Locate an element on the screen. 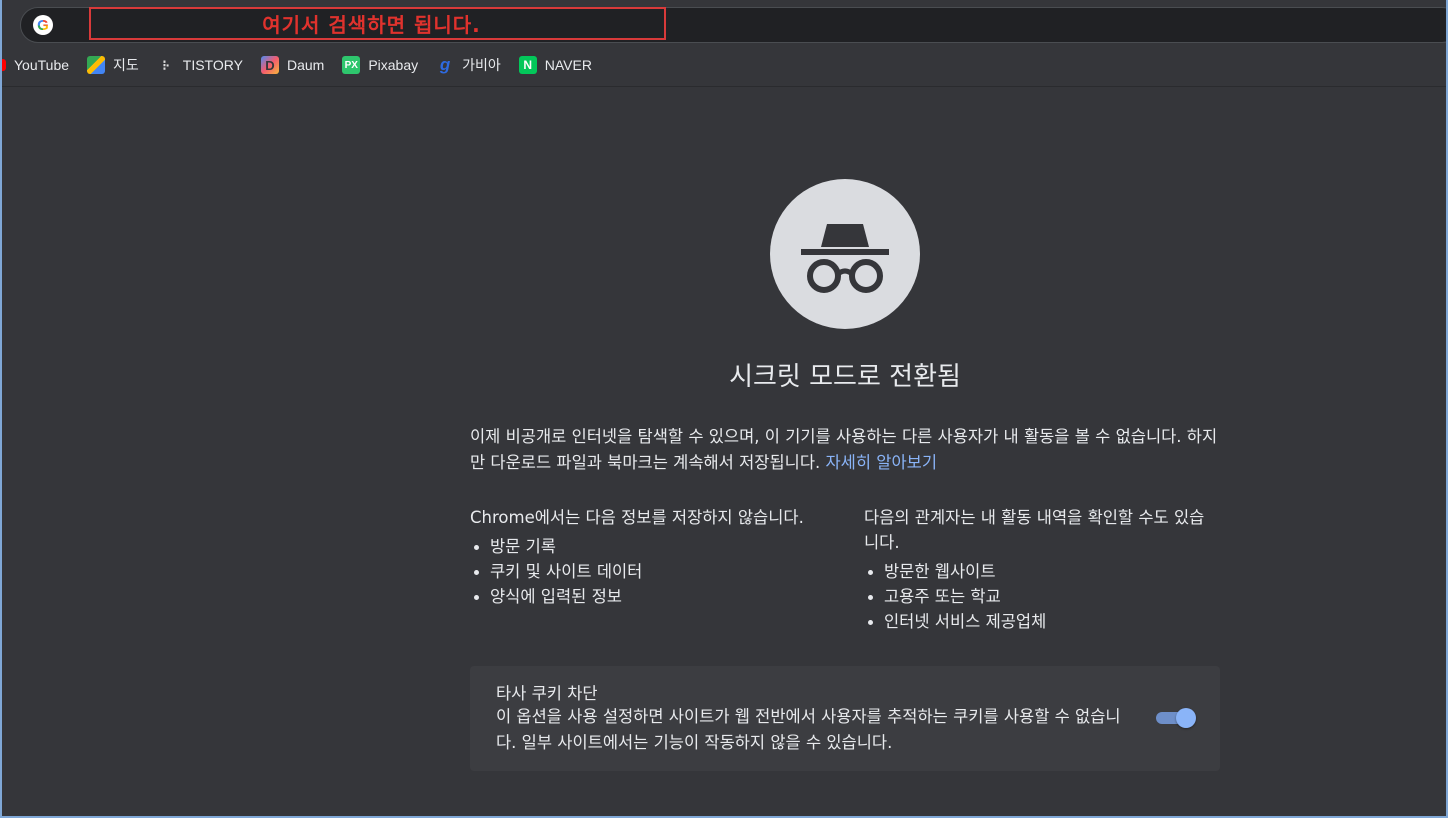 This screenshot has width=1448, height=818. not-saved-list: 방문 기록 쿠키 및 사이트 데이터 양식에 입력된 정보 is located at coordinates (645, 571).